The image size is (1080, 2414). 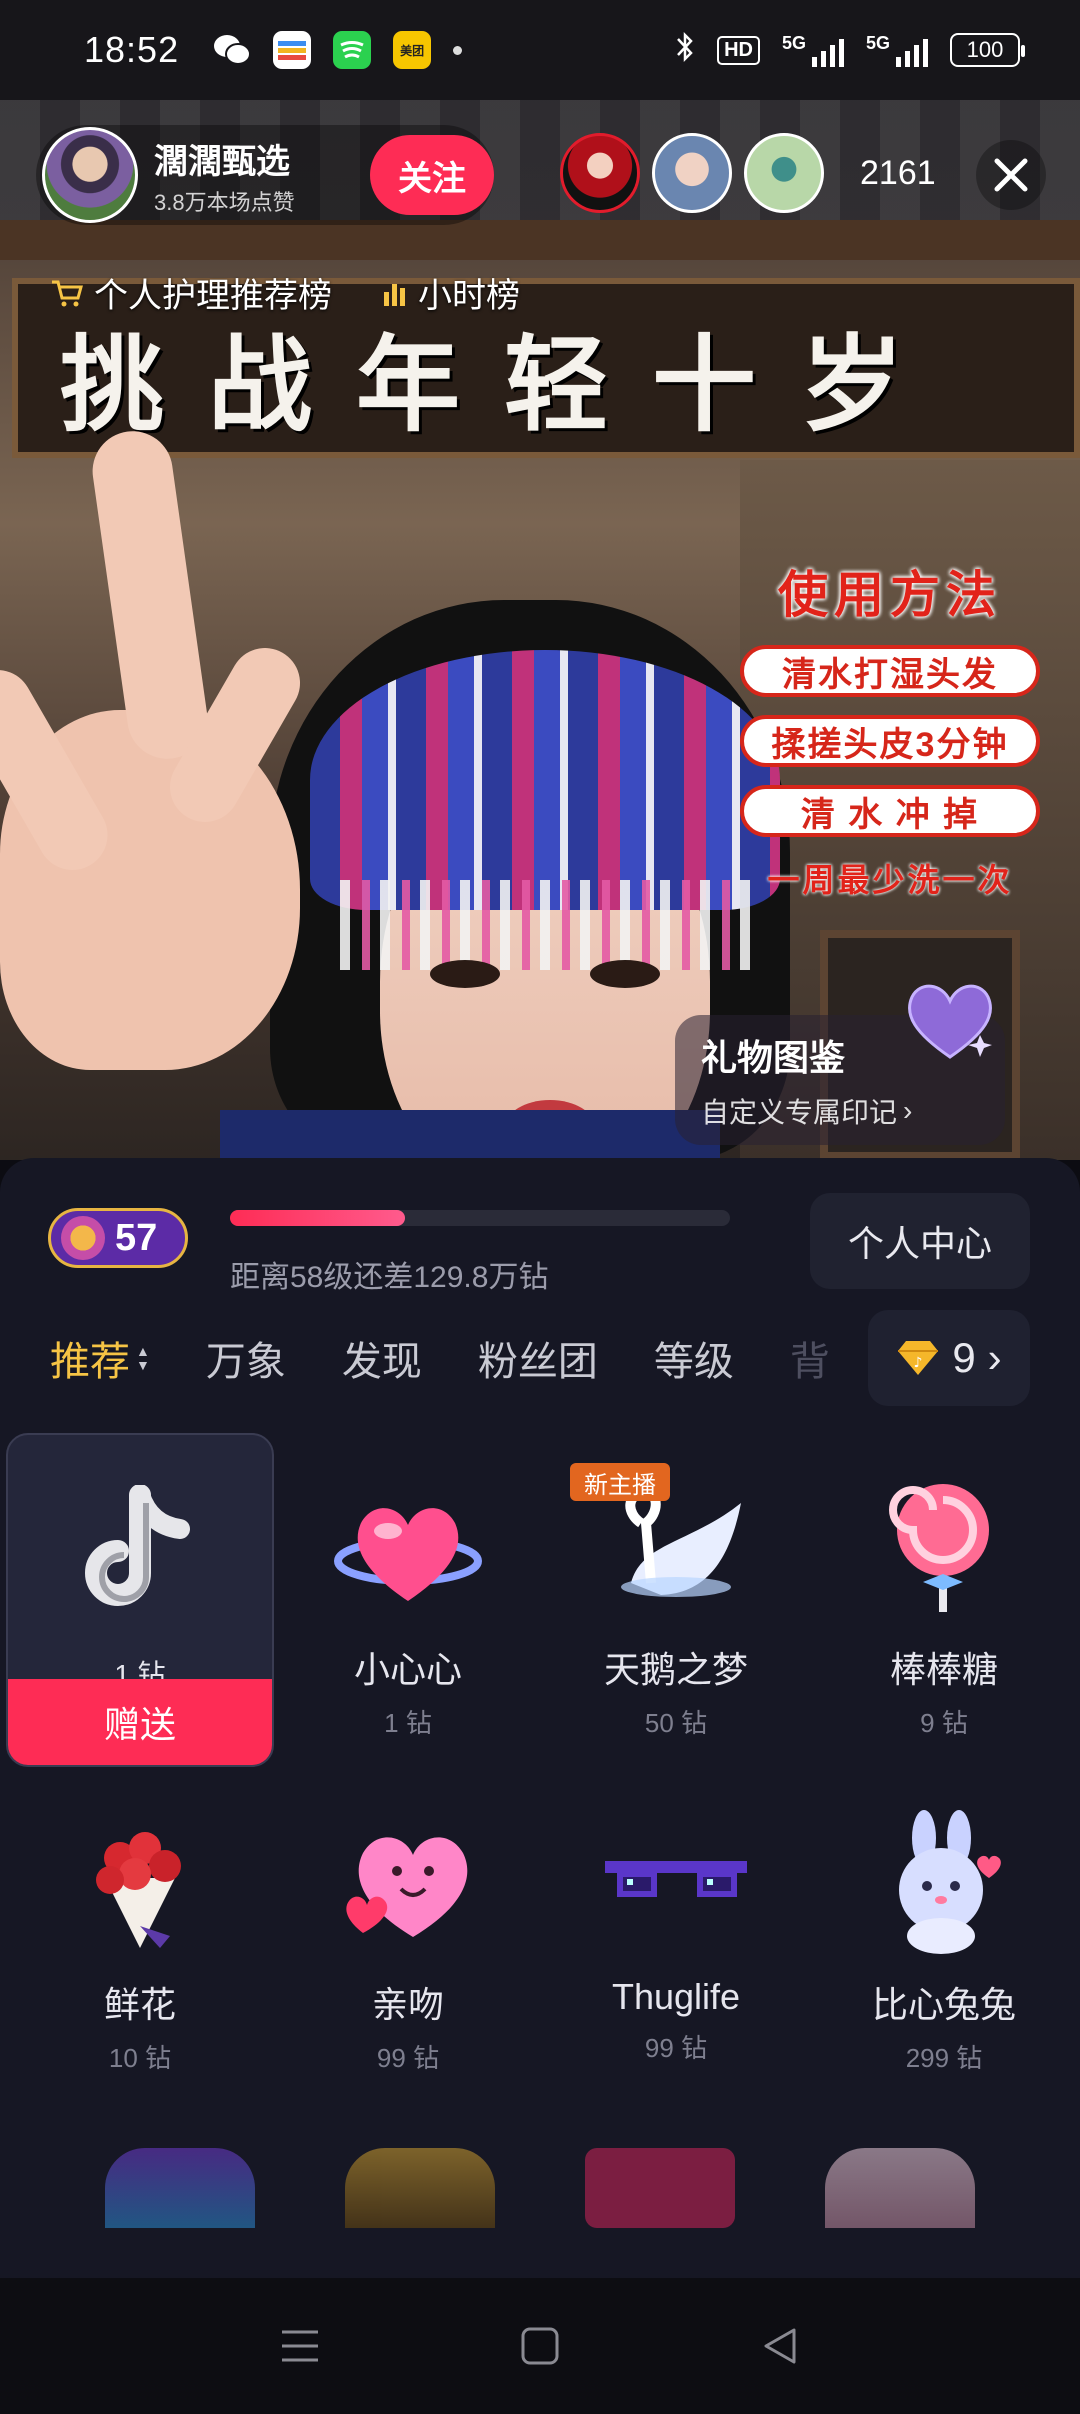 What do you see at coordinates (90, 175) in the screenshot?
I see `host-avatar` at bounding box center [90, 175].